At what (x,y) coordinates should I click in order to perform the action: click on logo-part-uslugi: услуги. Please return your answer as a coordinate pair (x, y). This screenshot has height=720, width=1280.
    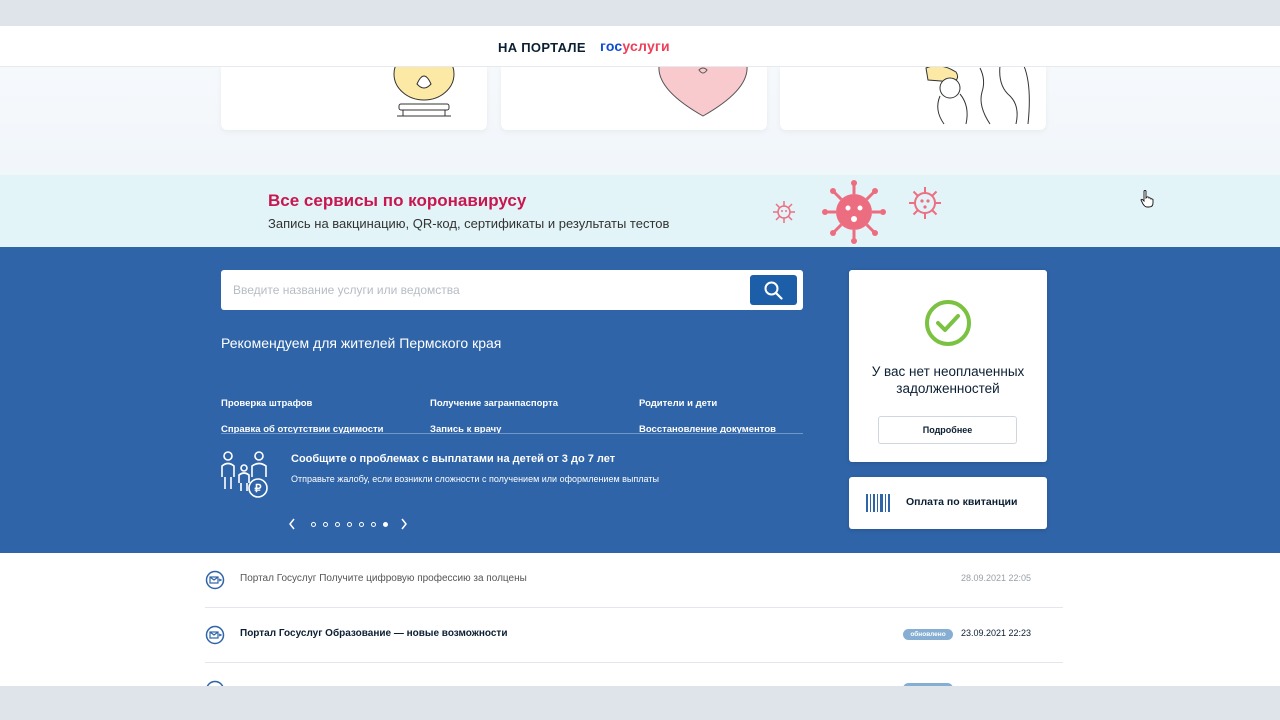
    Looking at the image, I should click on (646, 46).